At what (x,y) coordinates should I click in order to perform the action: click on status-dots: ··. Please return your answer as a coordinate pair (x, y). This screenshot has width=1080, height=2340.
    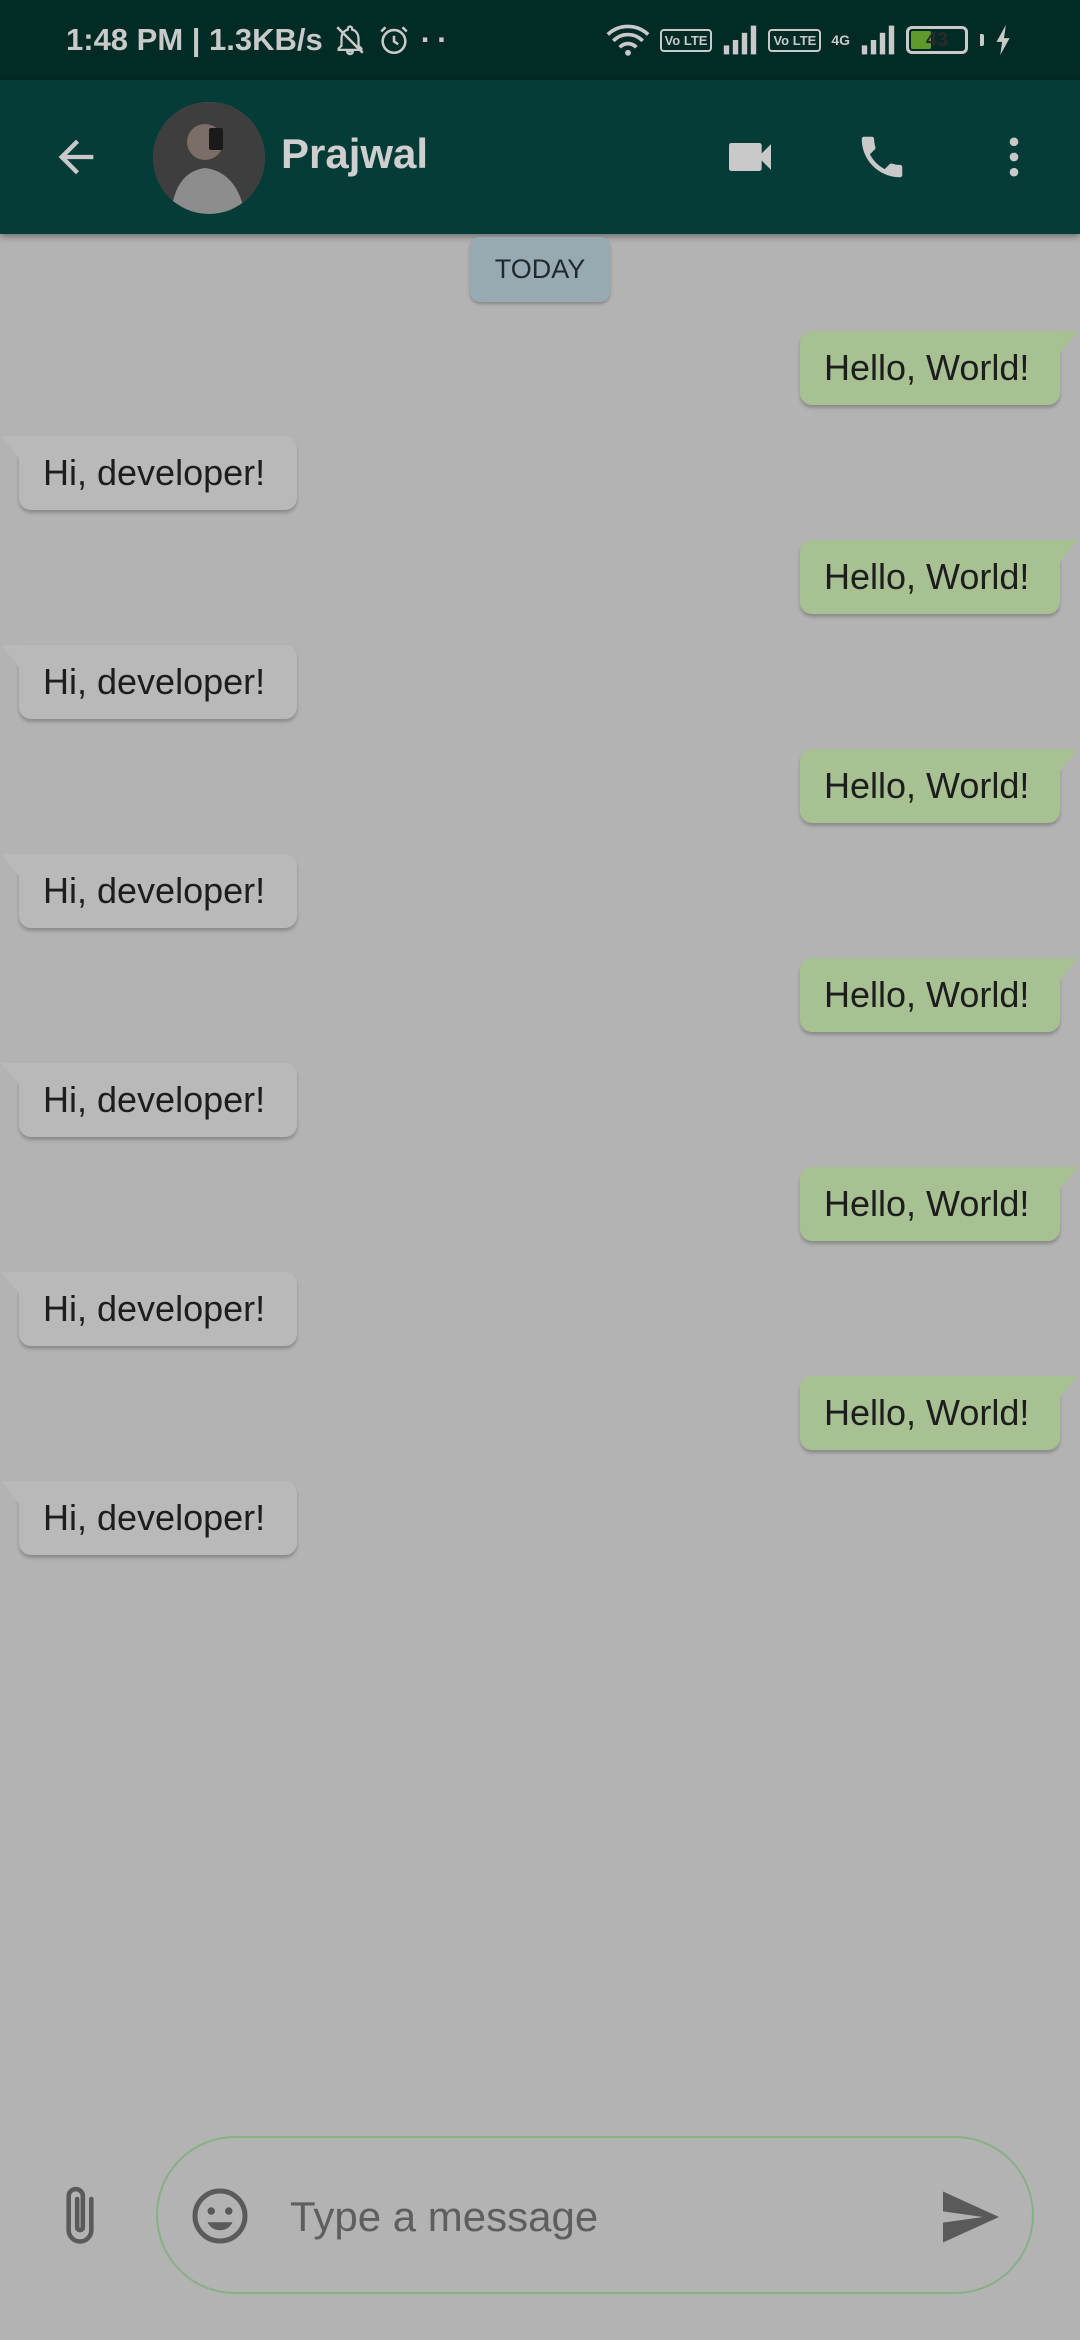
    Looking at the image, I should click on (437, 39).